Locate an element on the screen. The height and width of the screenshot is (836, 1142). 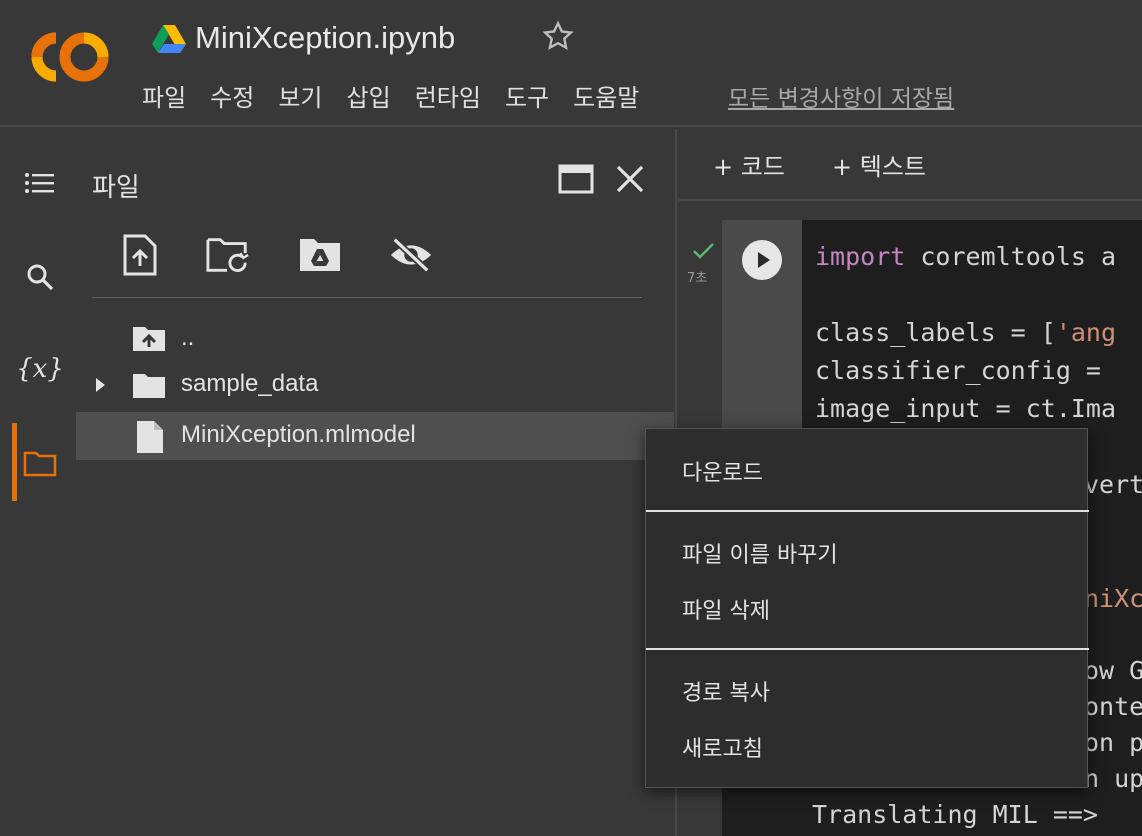
menu-item-rename: 파일 이름 바꾸기 is located at coordinates (760, 553).